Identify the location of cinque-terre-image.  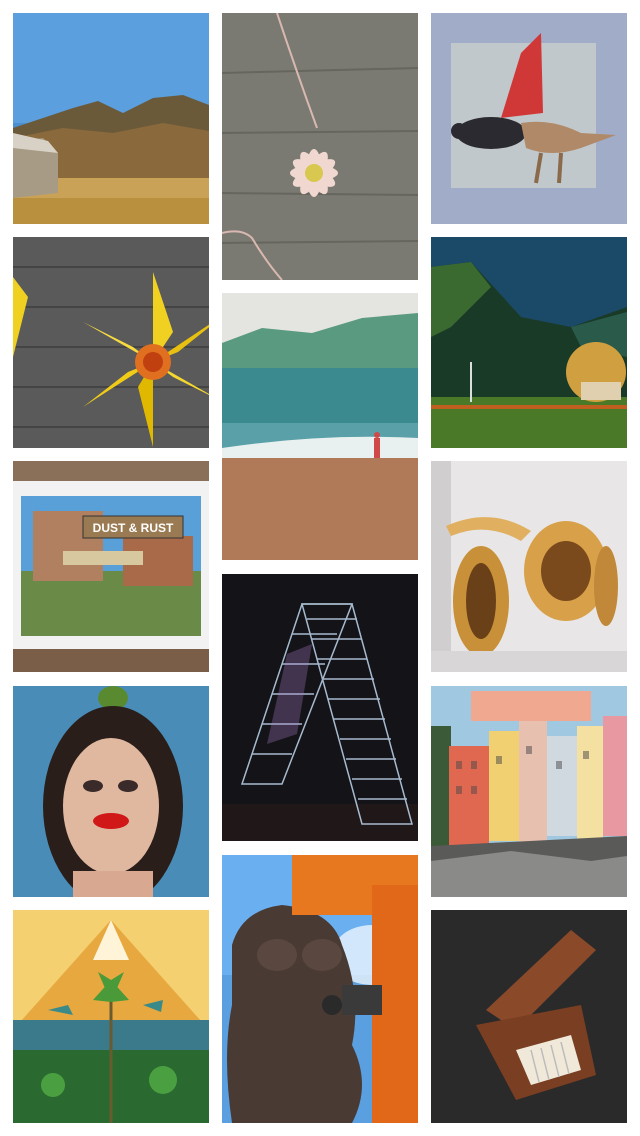
(529, 791).